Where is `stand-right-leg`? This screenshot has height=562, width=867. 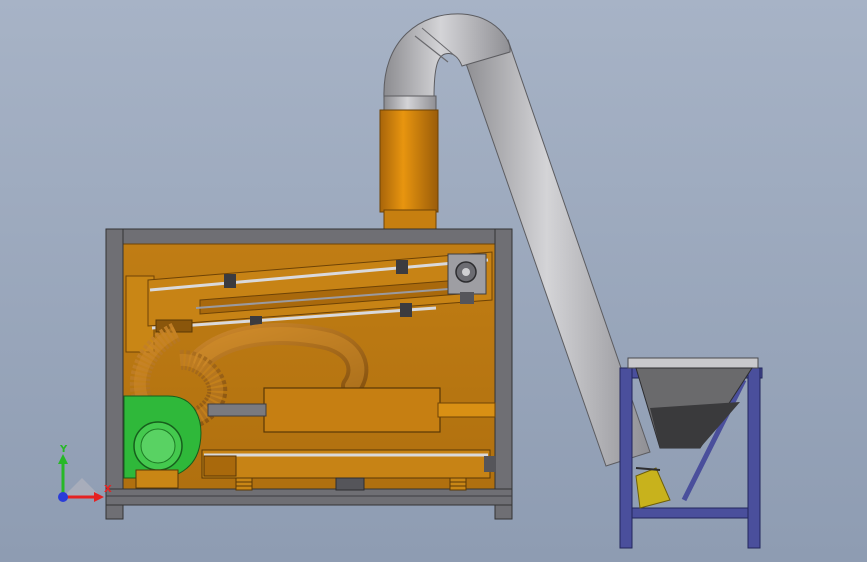
stand-right-leg is located at coordinates (754, 458).